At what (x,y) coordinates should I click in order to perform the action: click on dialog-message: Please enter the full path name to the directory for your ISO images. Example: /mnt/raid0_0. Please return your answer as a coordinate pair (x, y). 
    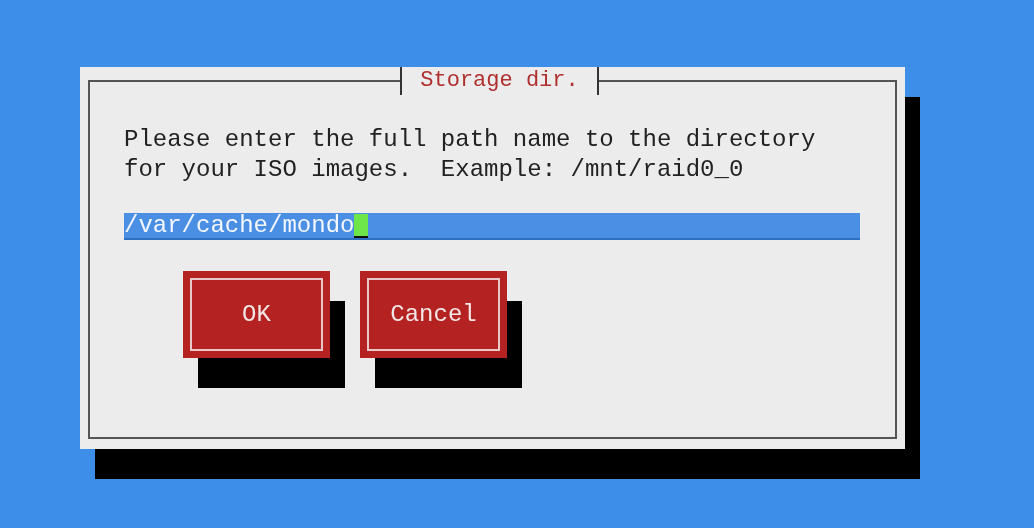
    Looking at the image, I should click on (470, 155).